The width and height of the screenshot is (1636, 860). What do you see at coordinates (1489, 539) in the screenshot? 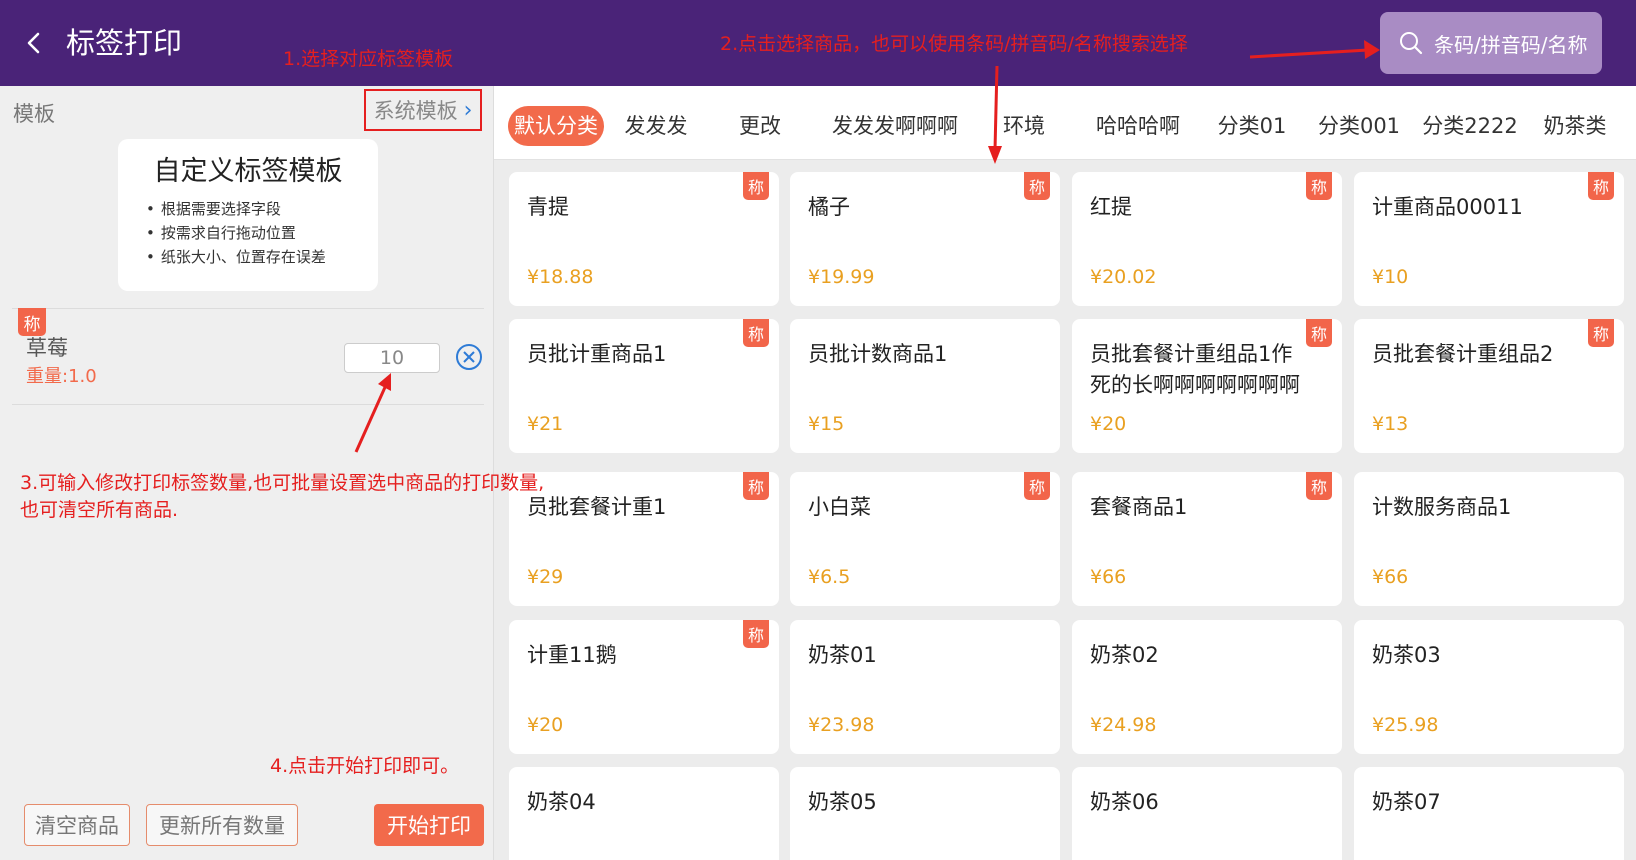
I see `product-card: 计数服务商品1 ¥66` at bounding box center [1489, 539].